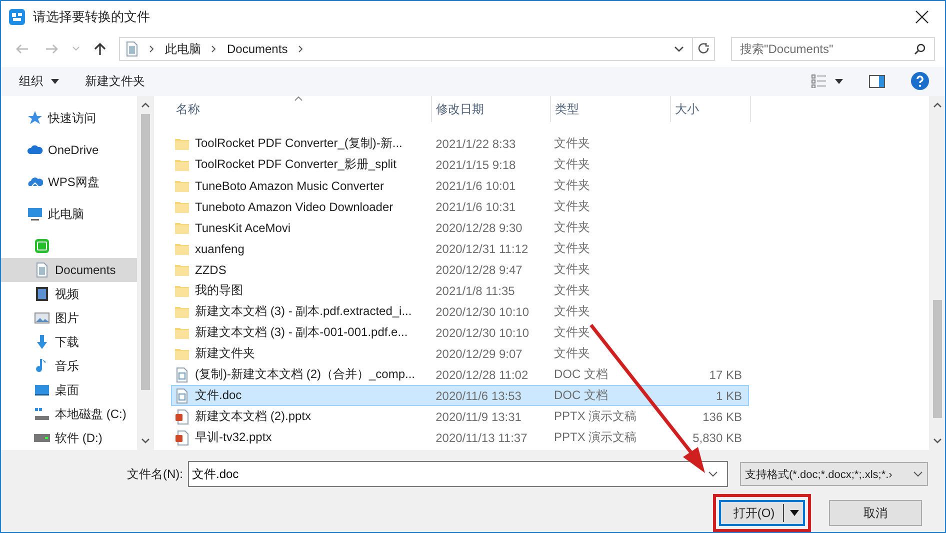 Image resolution: width=946 pixels, height=533 pixels. I want to click on date-cell-text: 2020/11/6 13:53, so click(478, 395).